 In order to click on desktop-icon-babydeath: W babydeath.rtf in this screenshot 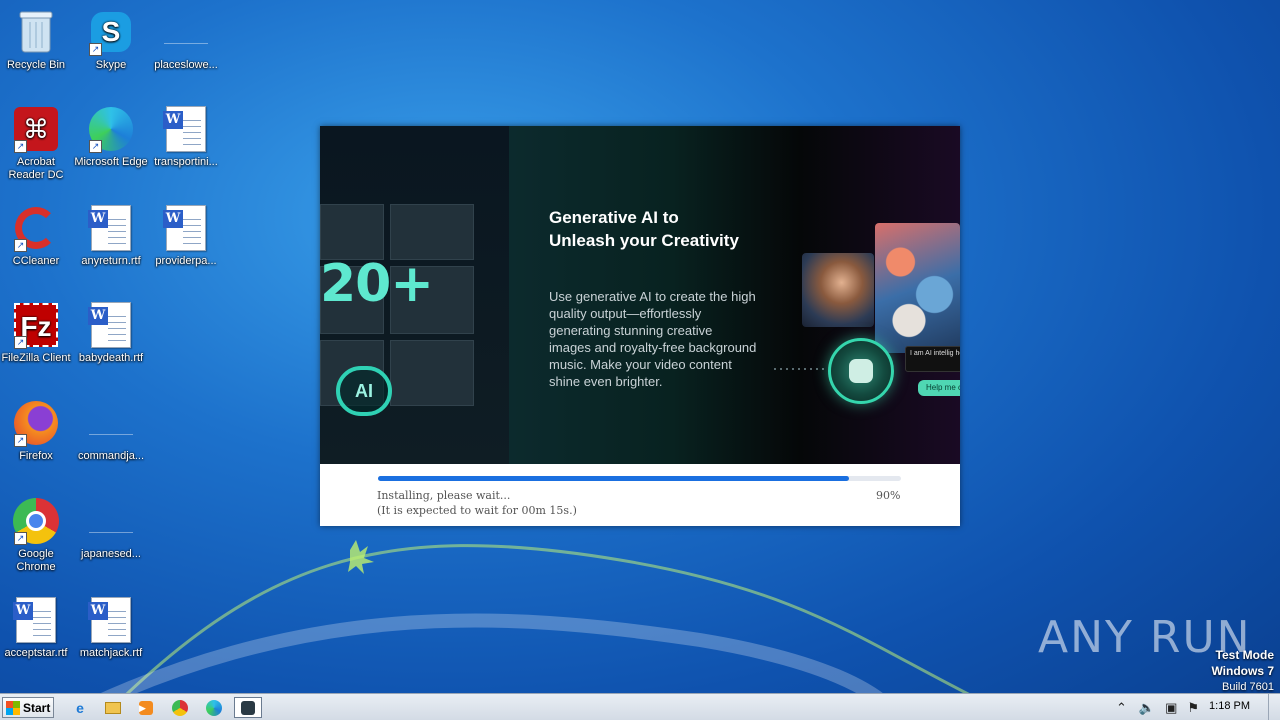, I will do `click(111, 333)`.